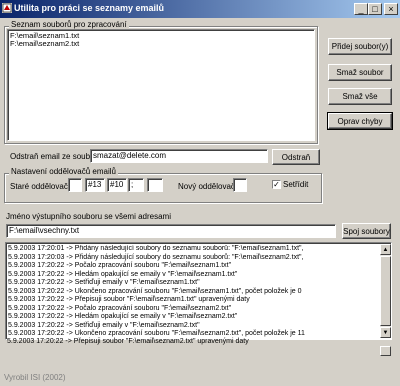 The image size is (400, 386). I want to click on arrow-up-icon: ▲, so click(385, 249).